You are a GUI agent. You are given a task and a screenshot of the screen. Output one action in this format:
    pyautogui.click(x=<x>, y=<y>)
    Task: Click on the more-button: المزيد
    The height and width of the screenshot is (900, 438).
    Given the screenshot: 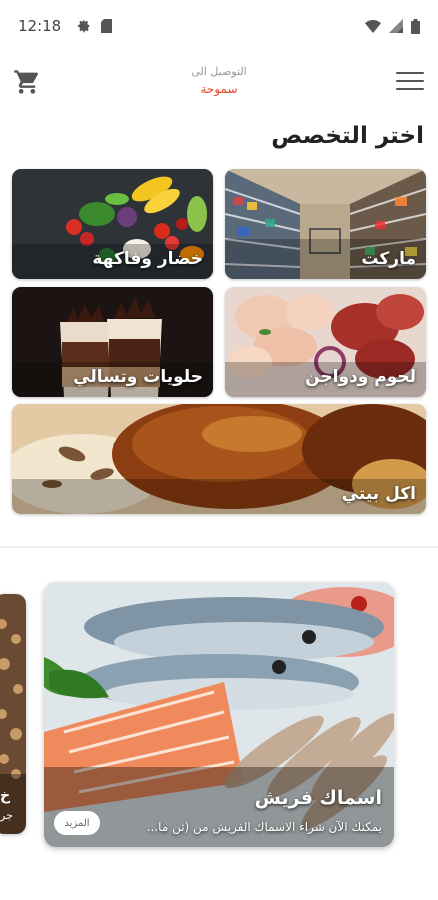 What is the action you would take?
    pyautogui.click(x=77, y=823)
    